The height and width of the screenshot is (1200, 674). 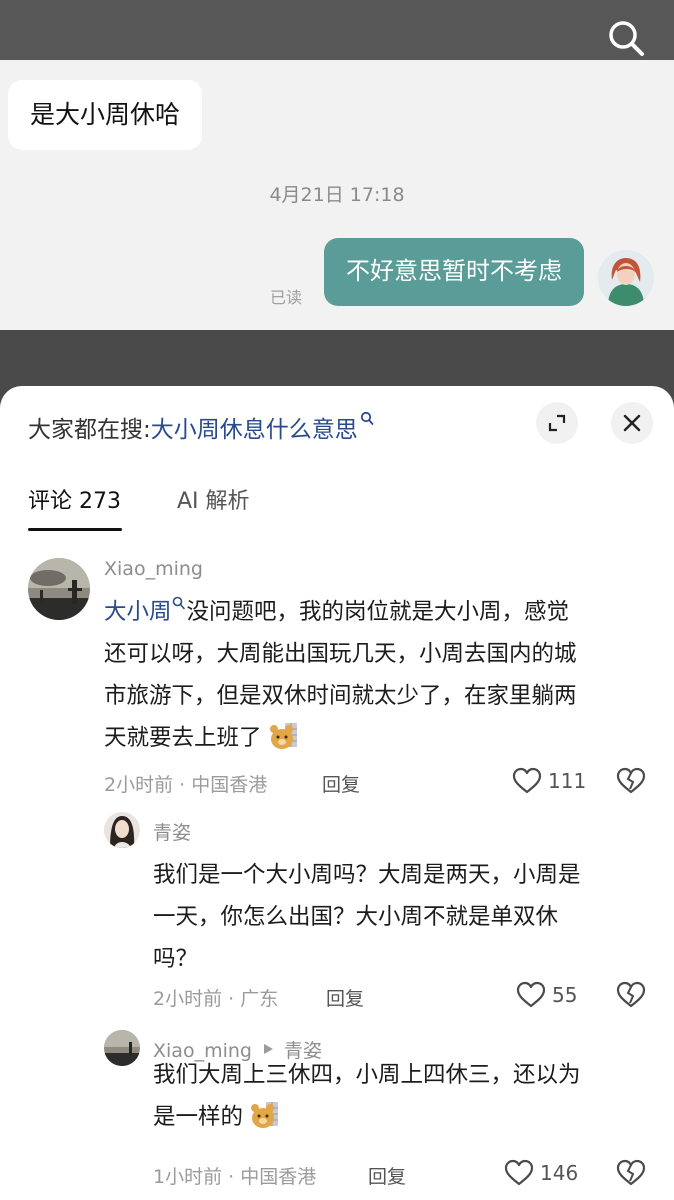 What do you see at coordinates (565, 995) in the screenshot?
I see `like-count: 55` at bounding box center [565, 995].